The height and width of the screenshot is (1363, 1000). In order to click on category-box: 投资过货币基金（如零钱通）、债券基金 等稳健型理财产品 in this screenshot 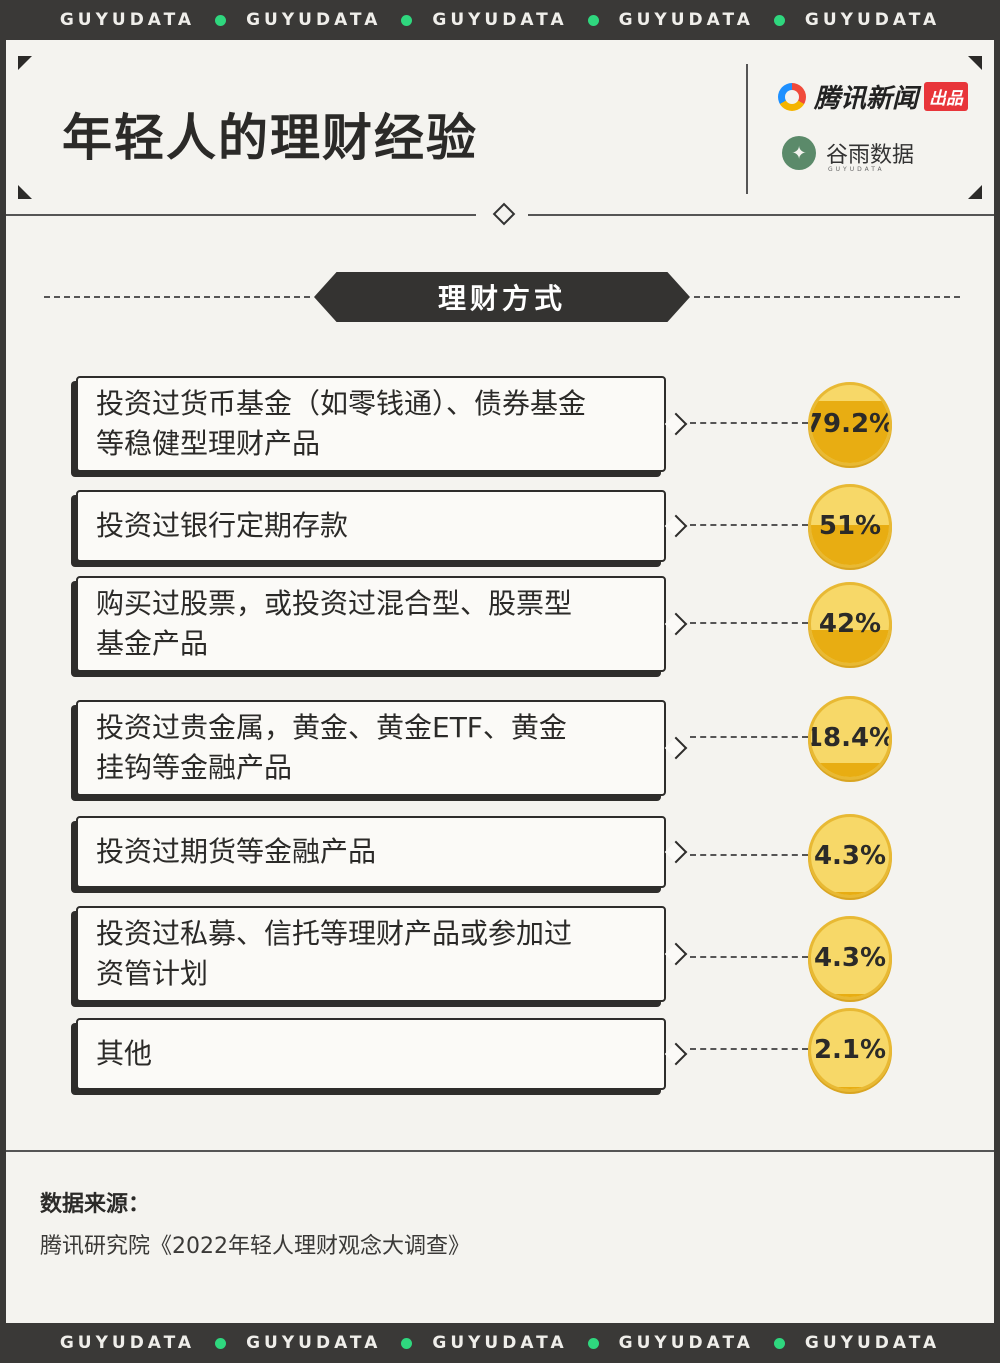, I will do `click(371, 424)`.